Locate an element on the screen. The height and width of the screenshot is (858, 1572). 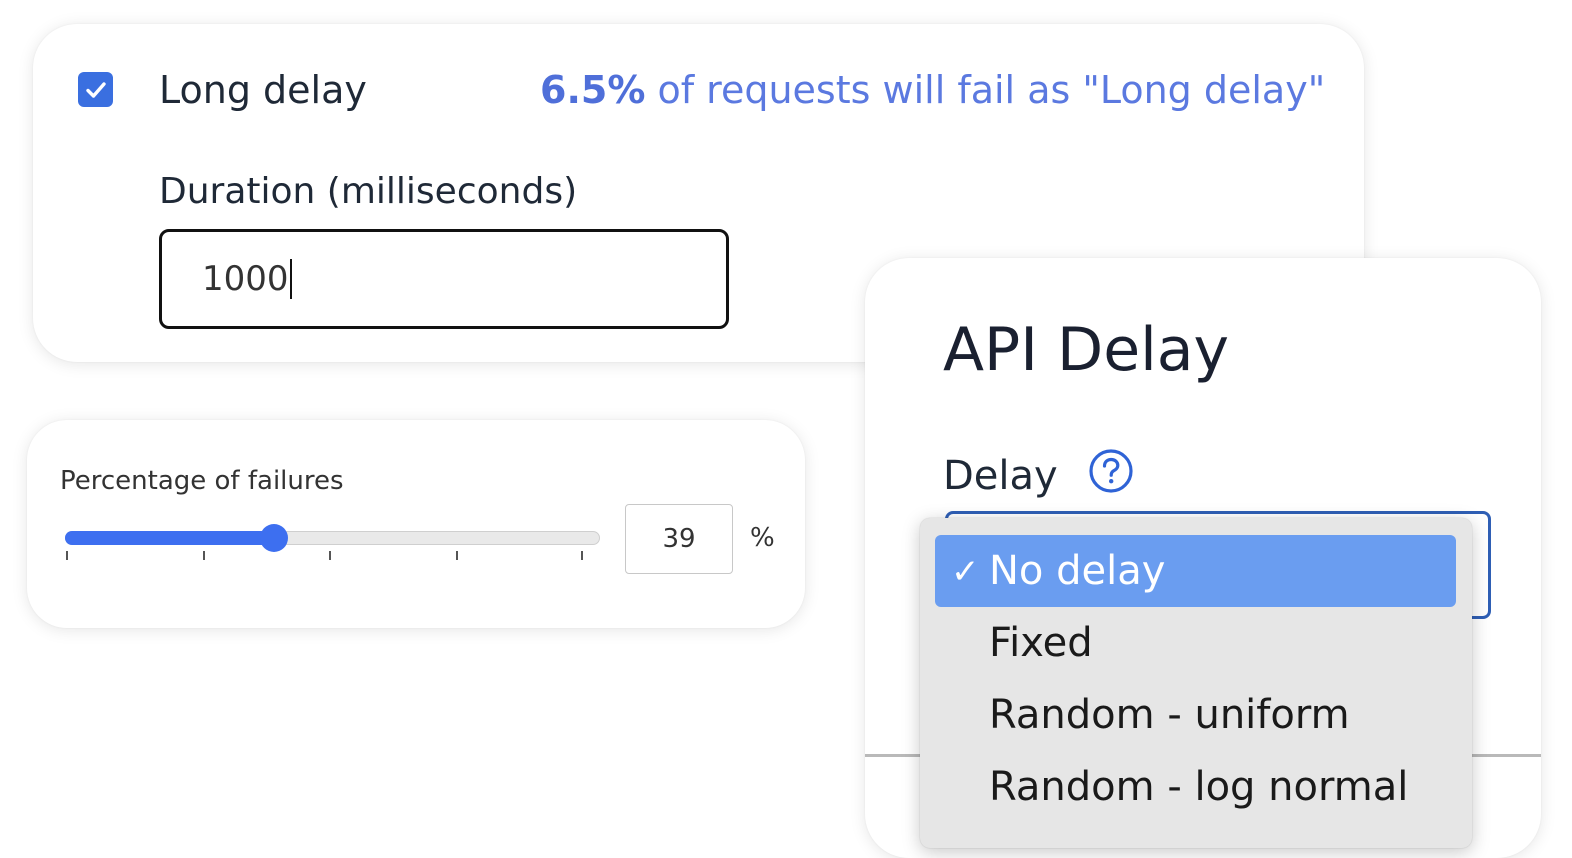
slider-thumb is located at coordinates (274, 538).